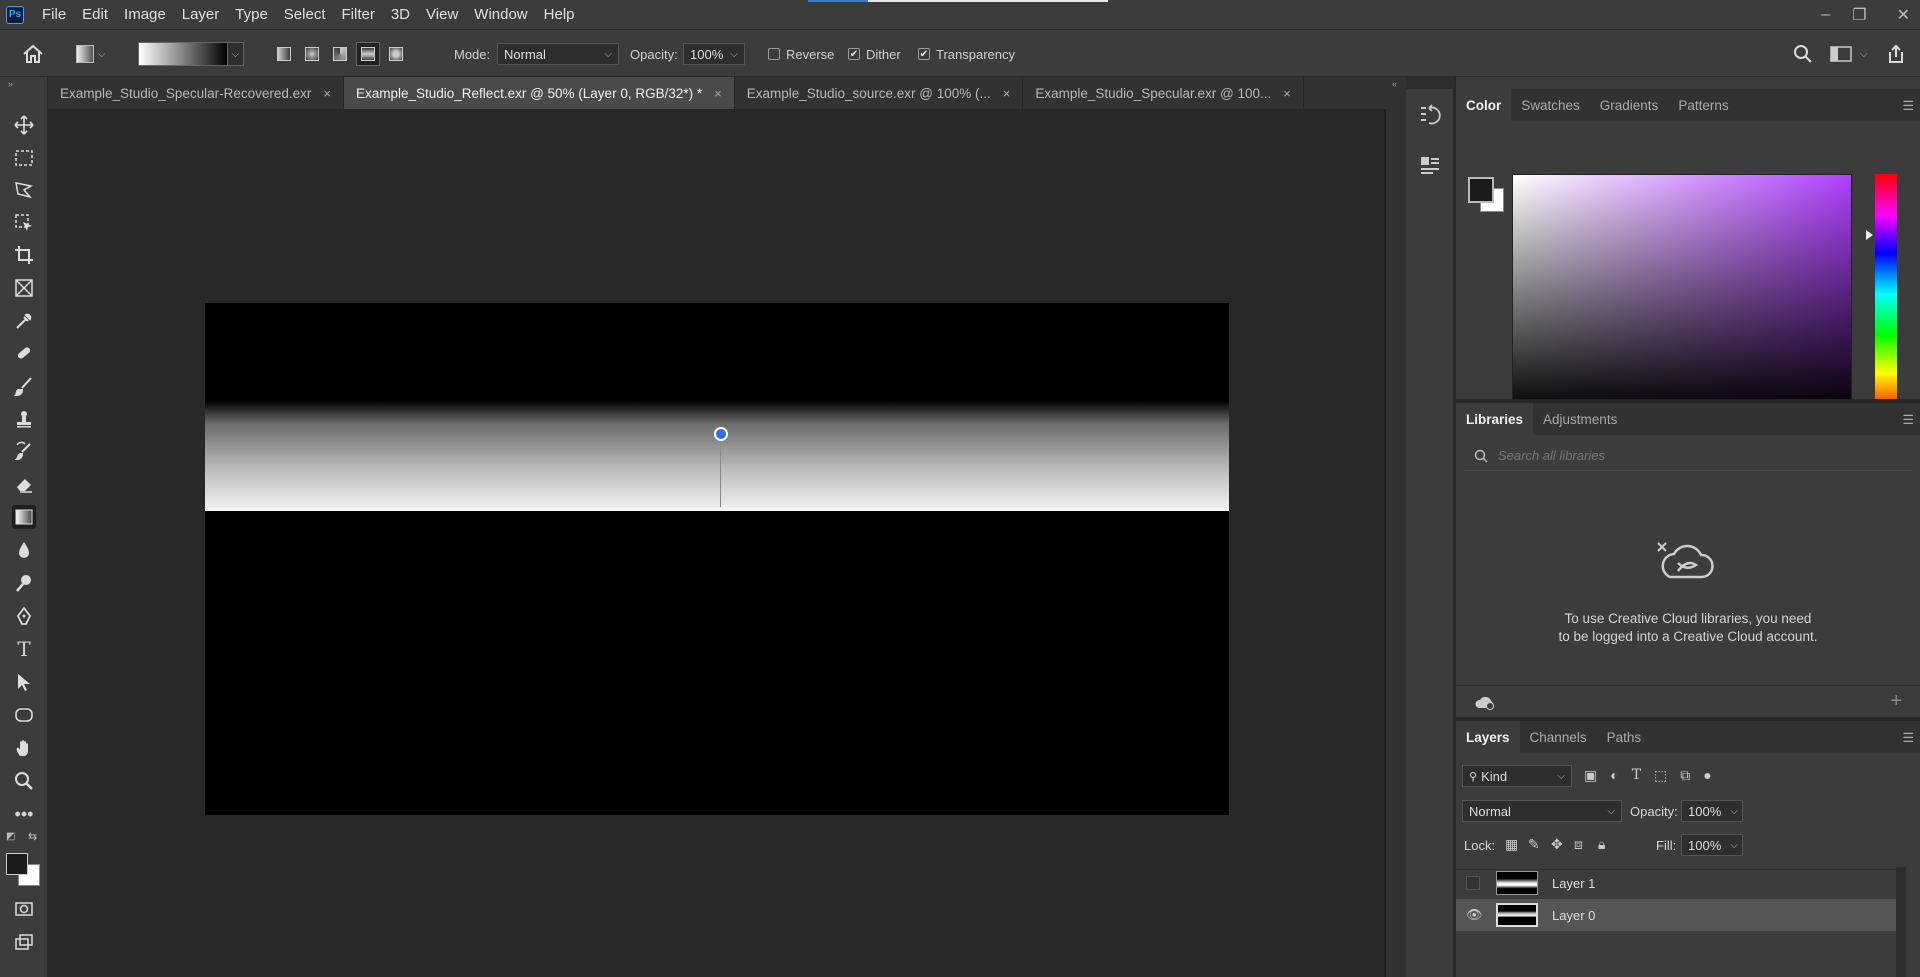 The height and width of the screenshot is (977, 1920). Describe the element at coordinates (879, 93) in the screenshot. I see `tab-studio-source: Example_Studio_source.exr @ 100% (... ×` at that location.